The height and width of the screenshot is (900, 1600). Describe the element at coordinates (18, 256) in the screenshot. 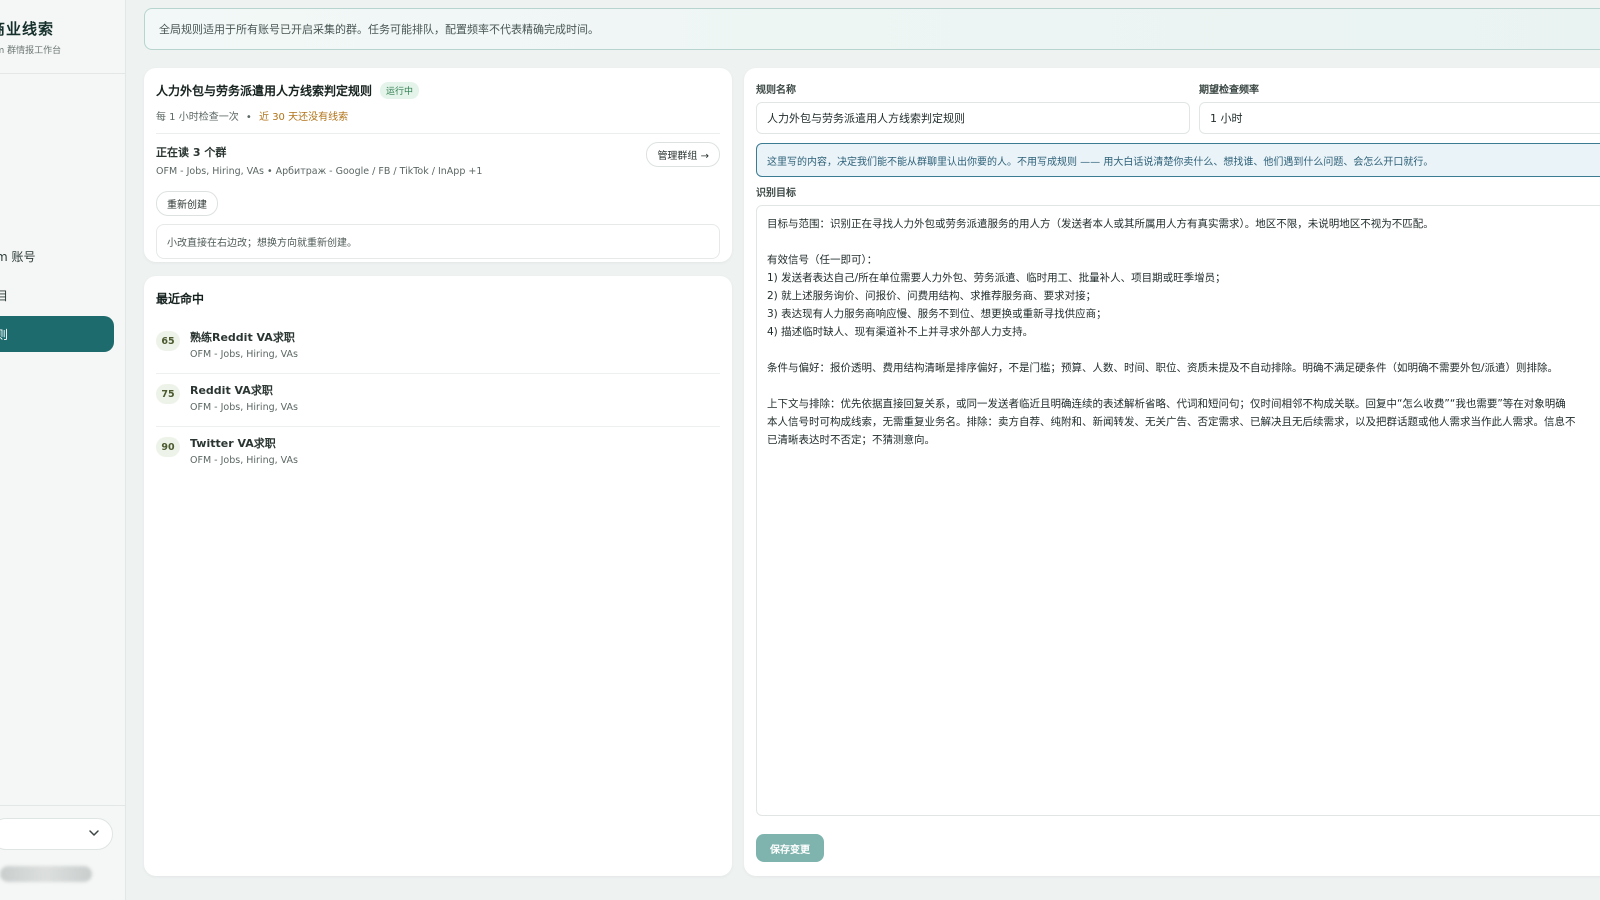

I see `sidebar-item-label: m 账号` at that location.